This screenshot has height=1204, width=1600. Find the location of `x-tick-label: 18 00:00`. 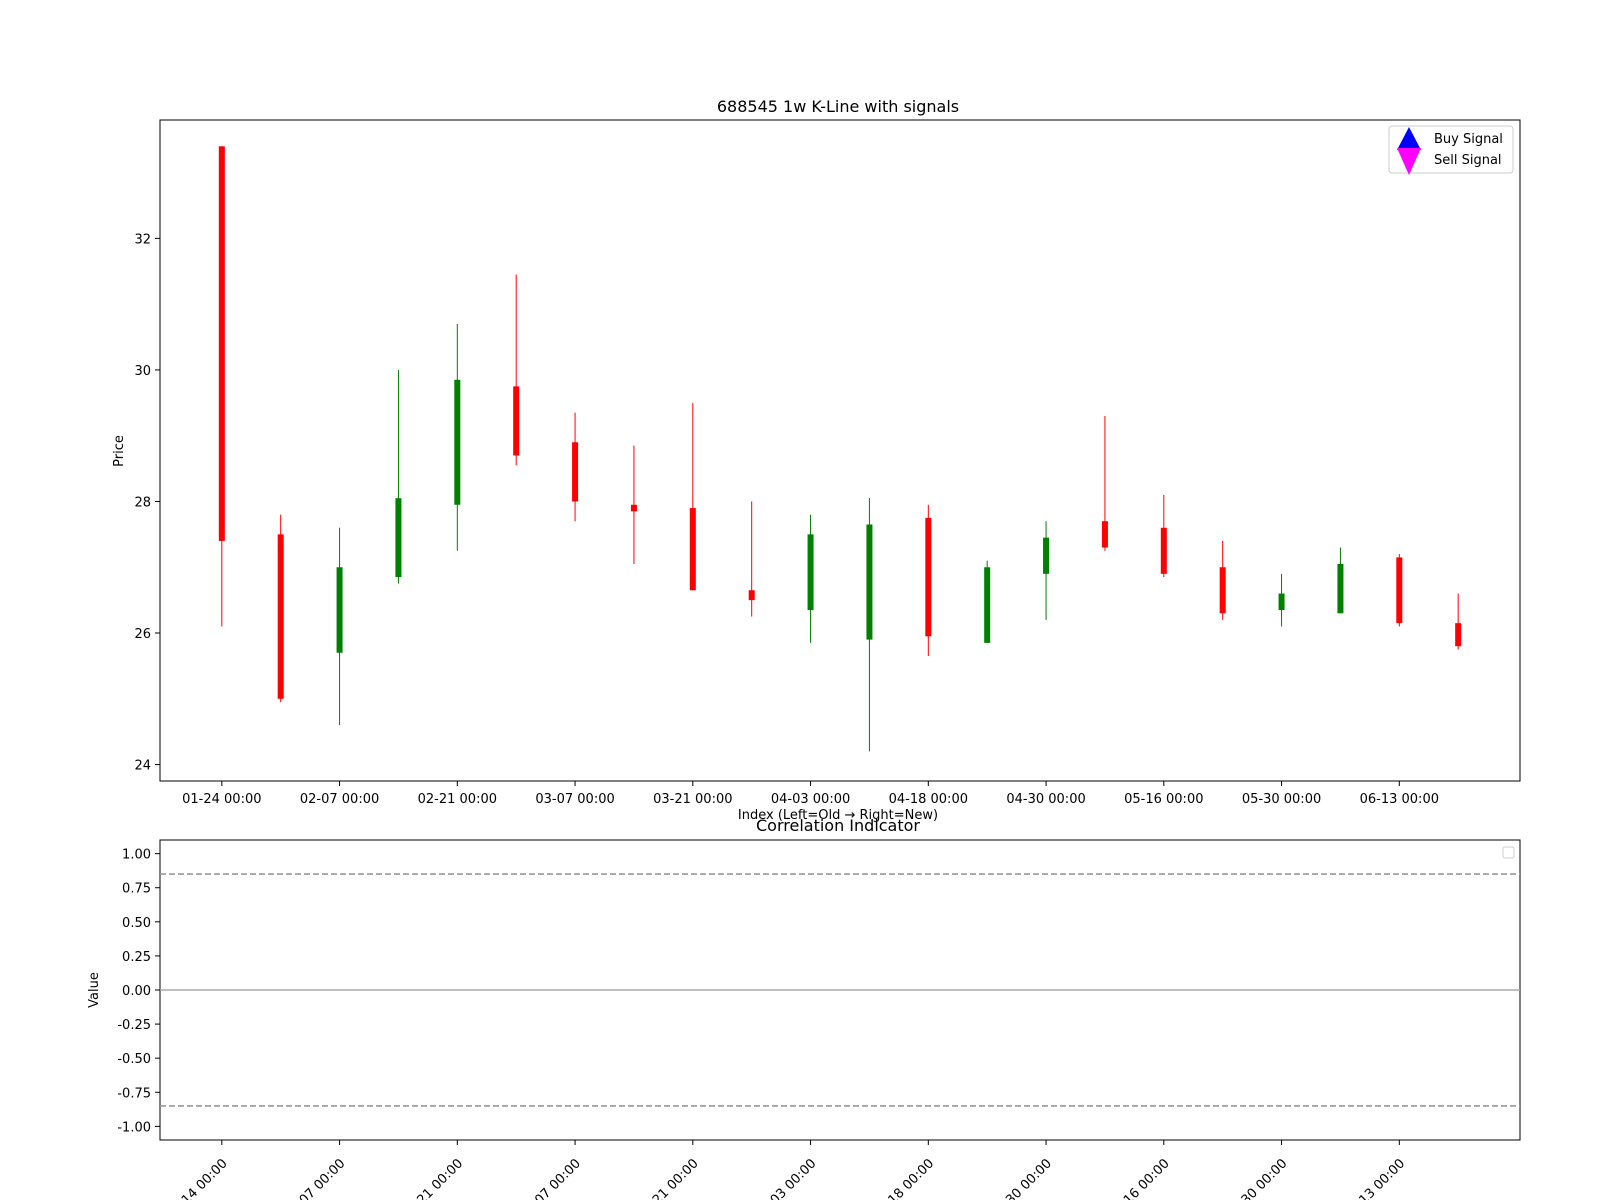

x-tick-label: 18 00:00 is located at coordinates (911, 1178).